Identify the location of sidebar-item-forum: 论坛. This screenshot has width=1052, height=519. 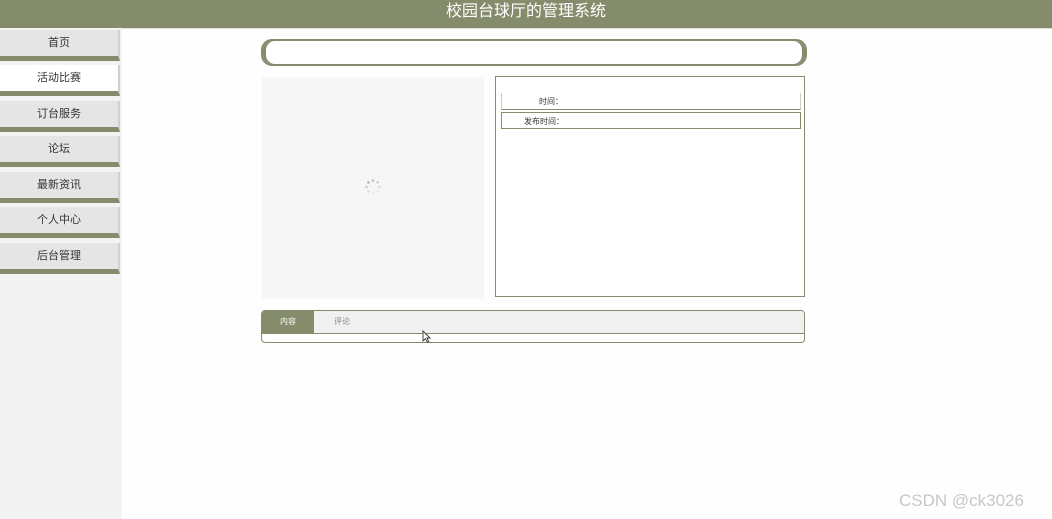
(60, 151).